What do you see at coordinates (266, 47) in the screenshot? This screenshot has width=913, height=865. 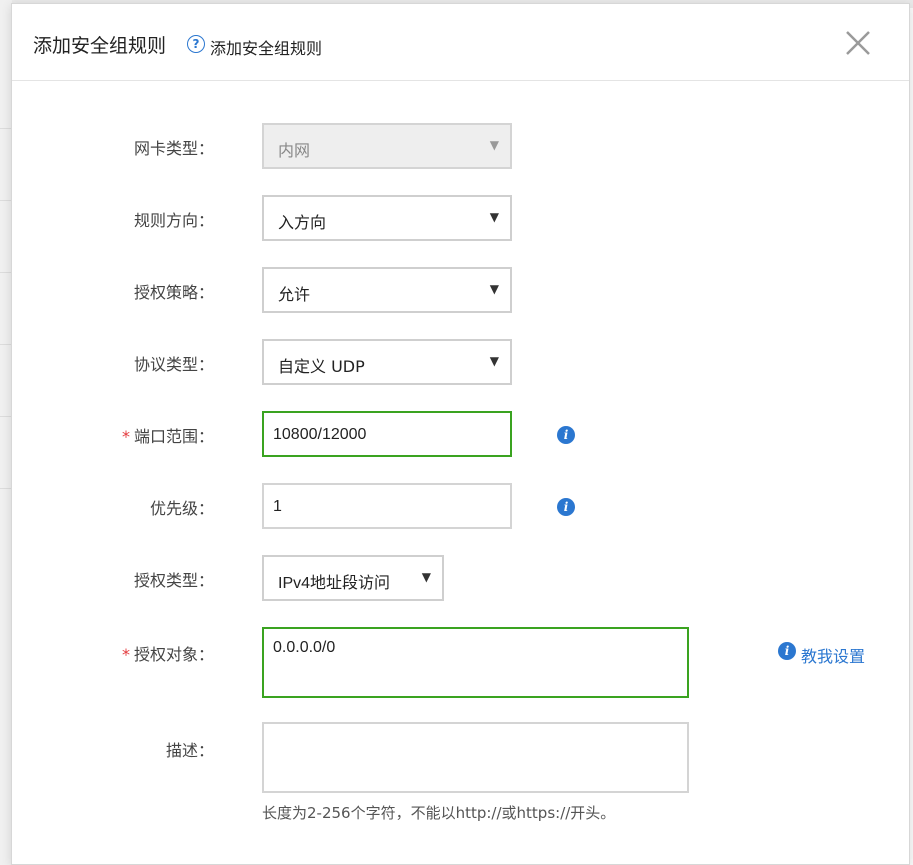 I see `help-link: 添加安全组规则` at bounding box center [266, 47].